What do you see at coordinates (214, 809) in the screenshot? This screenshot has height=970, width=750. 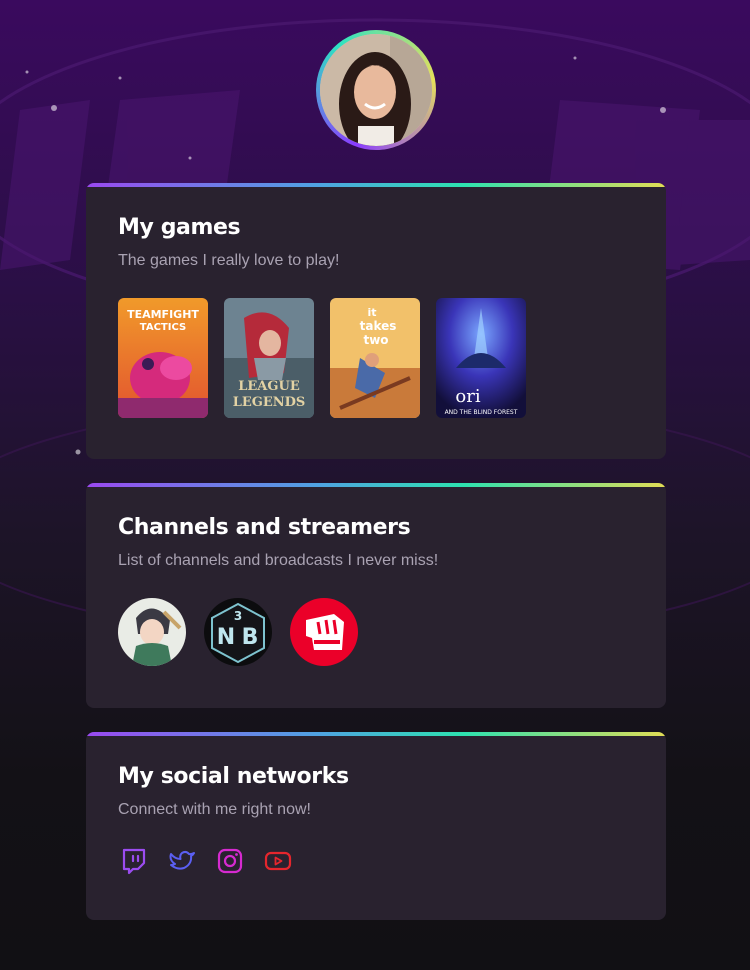 I see `socials-card-subtitle: Connect with me right now!` at bounding box center [214, 809].